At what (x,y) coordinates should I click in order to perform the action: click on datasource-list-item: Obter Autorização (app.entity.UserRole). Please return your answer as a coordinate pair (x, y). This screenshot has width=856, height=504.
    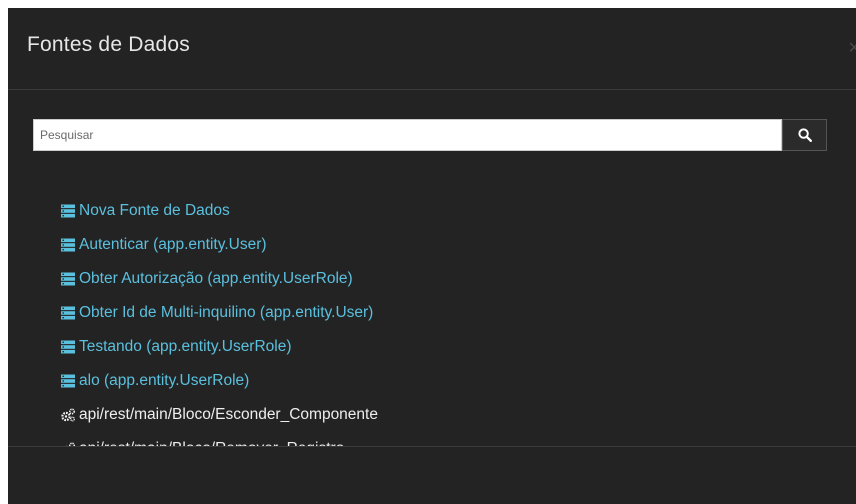
    Looking at the image, I should click on (219, 279).